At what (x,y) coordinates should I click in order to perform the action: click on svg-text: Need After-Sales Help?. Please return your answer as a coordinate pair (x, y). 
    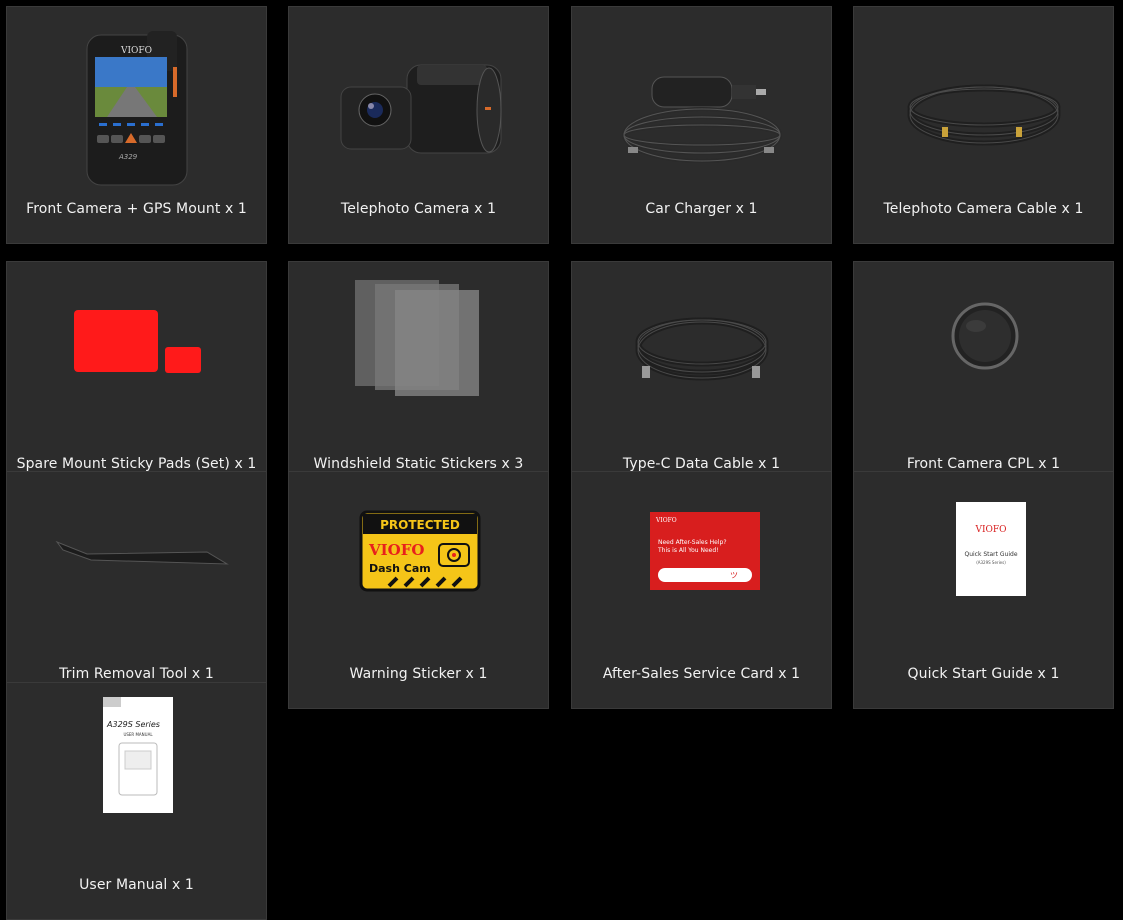
    Looking at the image, I should click on (692, 542).